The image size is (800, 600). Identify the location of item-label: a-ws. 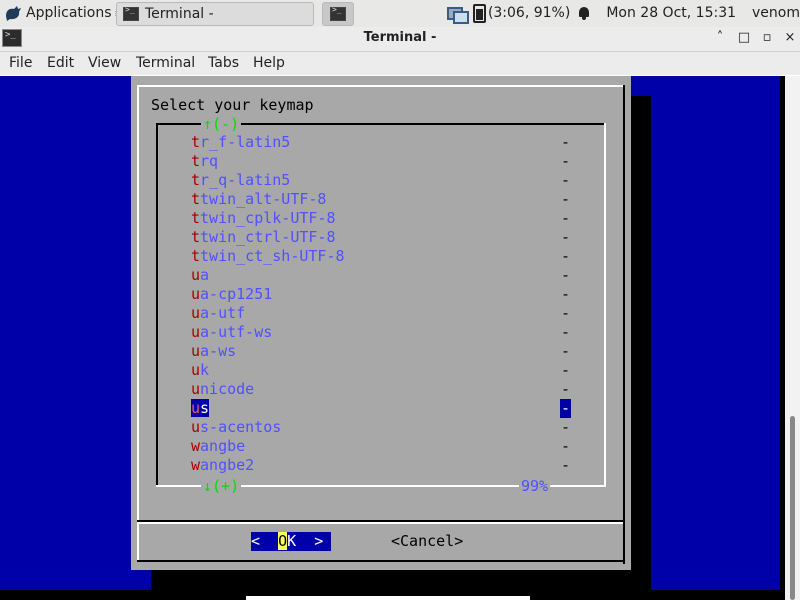
(218, 351).